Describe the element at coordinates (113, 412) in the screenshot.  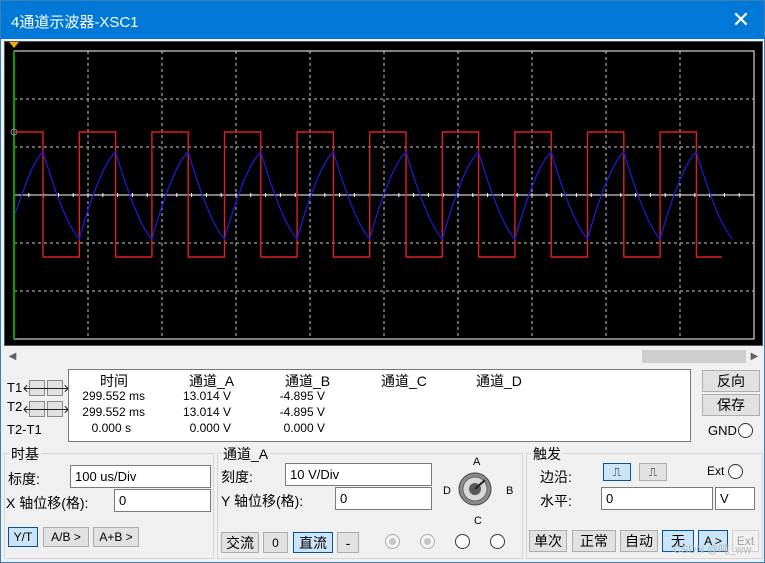
I see `t2-time: 299.552 ms` at that location.